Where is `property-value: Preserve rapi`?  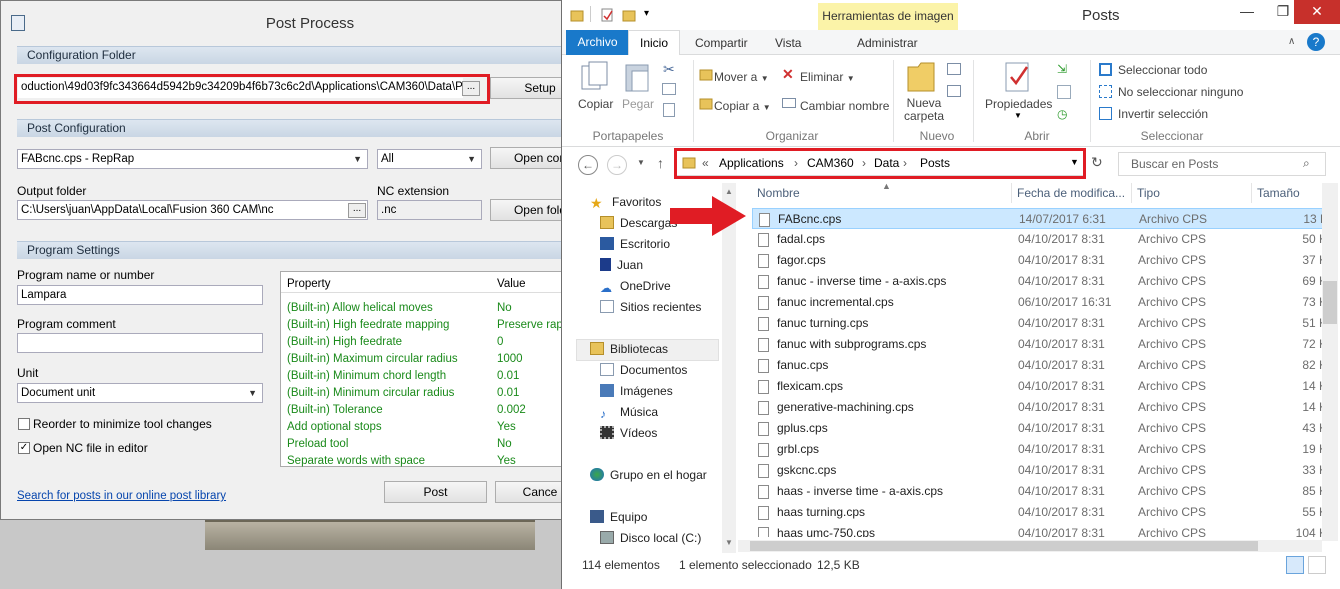 property-value: Preserve rapi is located at coordinates (531, 325).